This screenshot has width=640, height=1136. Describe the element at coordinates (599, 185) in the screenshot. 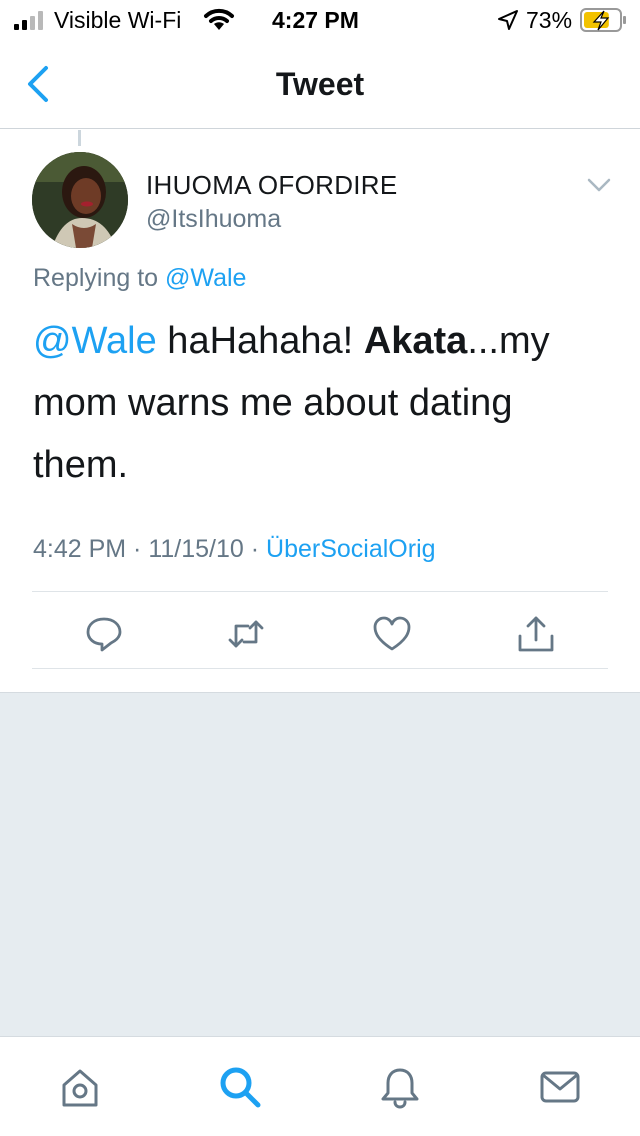

I see `chevron-down-icon` at that location.